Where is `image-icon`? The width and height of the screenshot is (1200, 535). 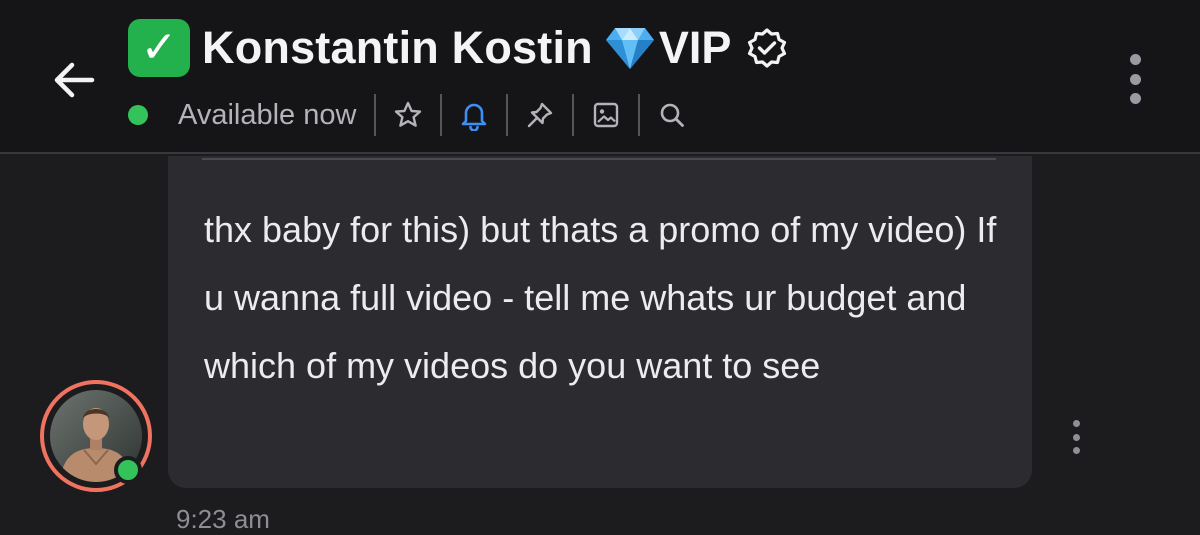 image-icon is located at coordinates (606, 115).